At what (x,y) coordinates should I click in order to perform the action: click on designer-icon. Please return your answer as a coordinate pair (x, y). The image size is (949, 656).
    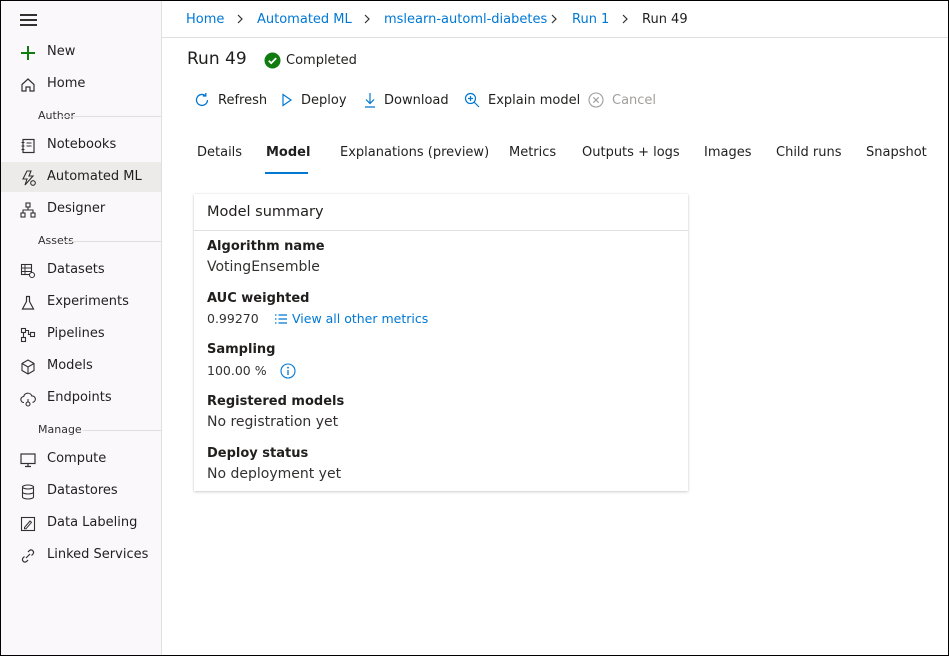
    Looking at the image, I should click on (28, 210).